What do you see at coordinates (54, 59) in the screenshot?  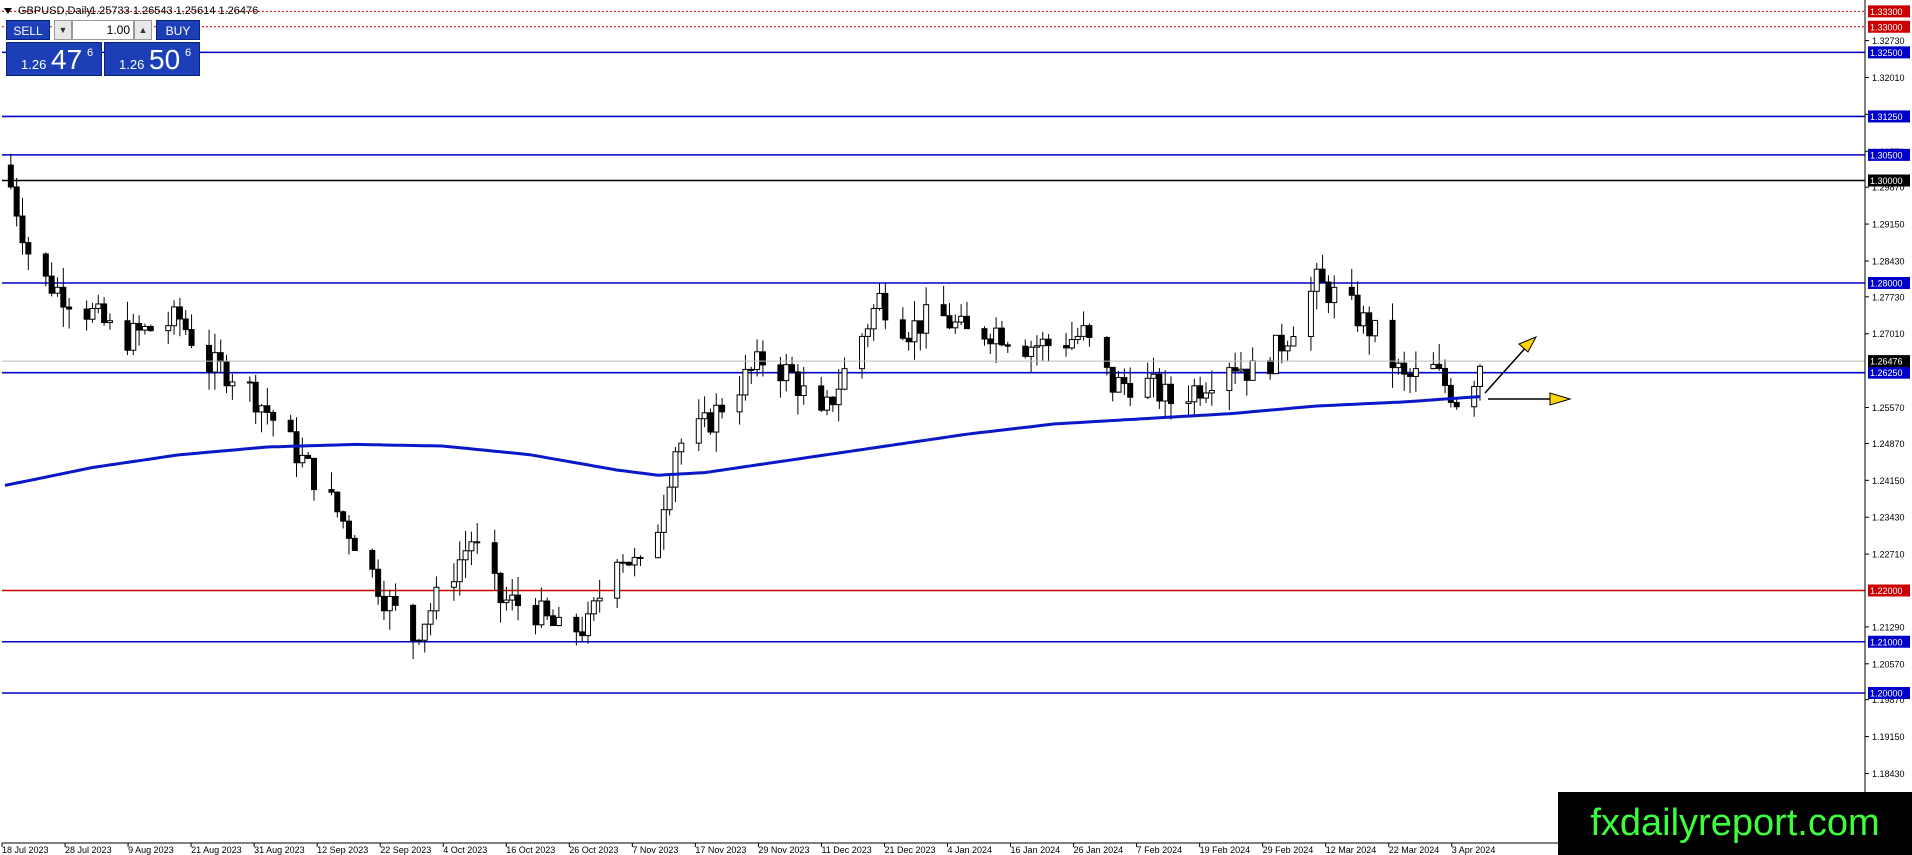 I see `sell-price-quote: 1.26 47 6` at bounding box center [54, 59].